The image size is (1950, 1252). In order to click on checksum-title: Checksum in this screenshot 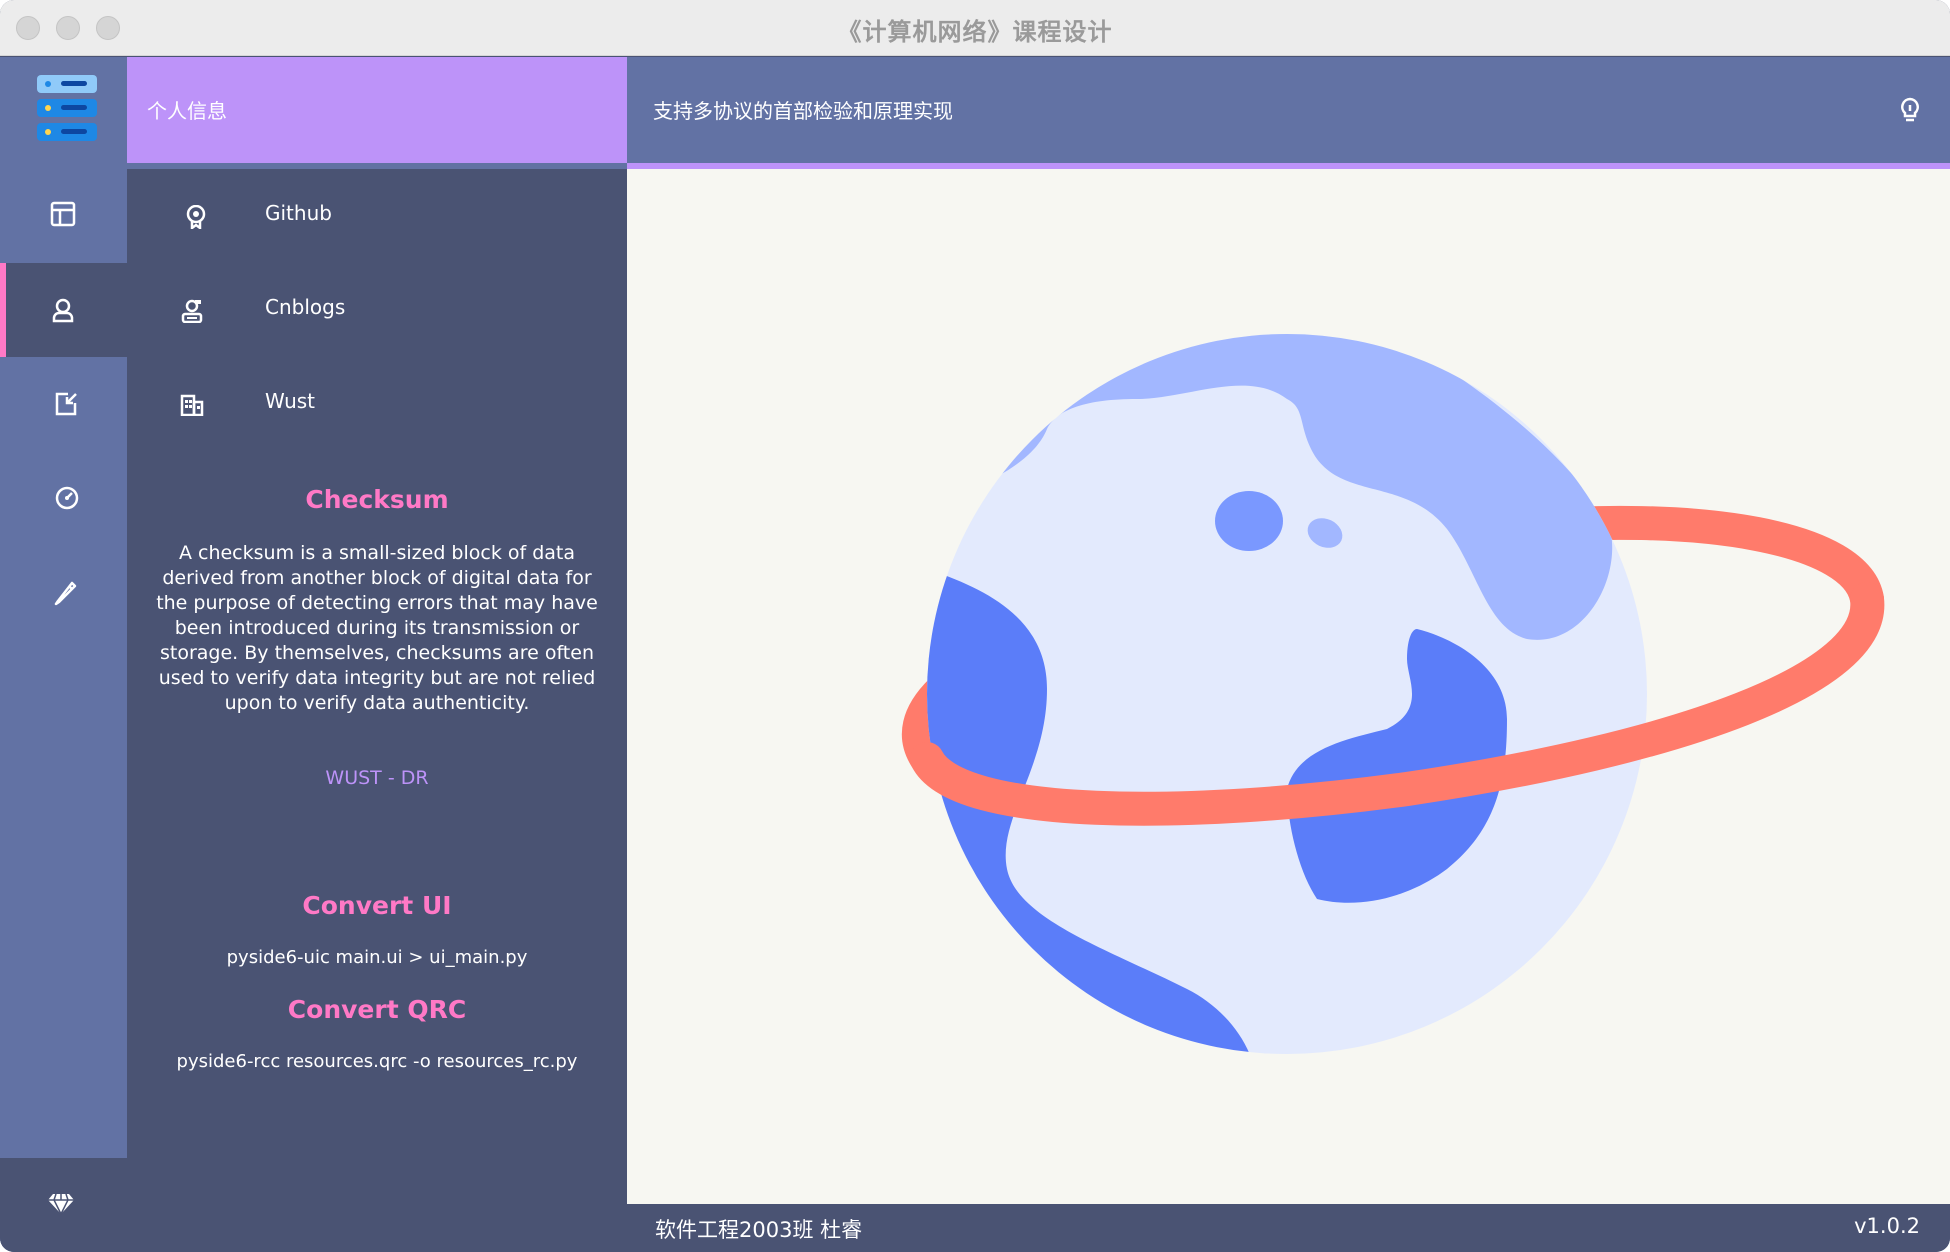, I will do `click(377, 499)`.